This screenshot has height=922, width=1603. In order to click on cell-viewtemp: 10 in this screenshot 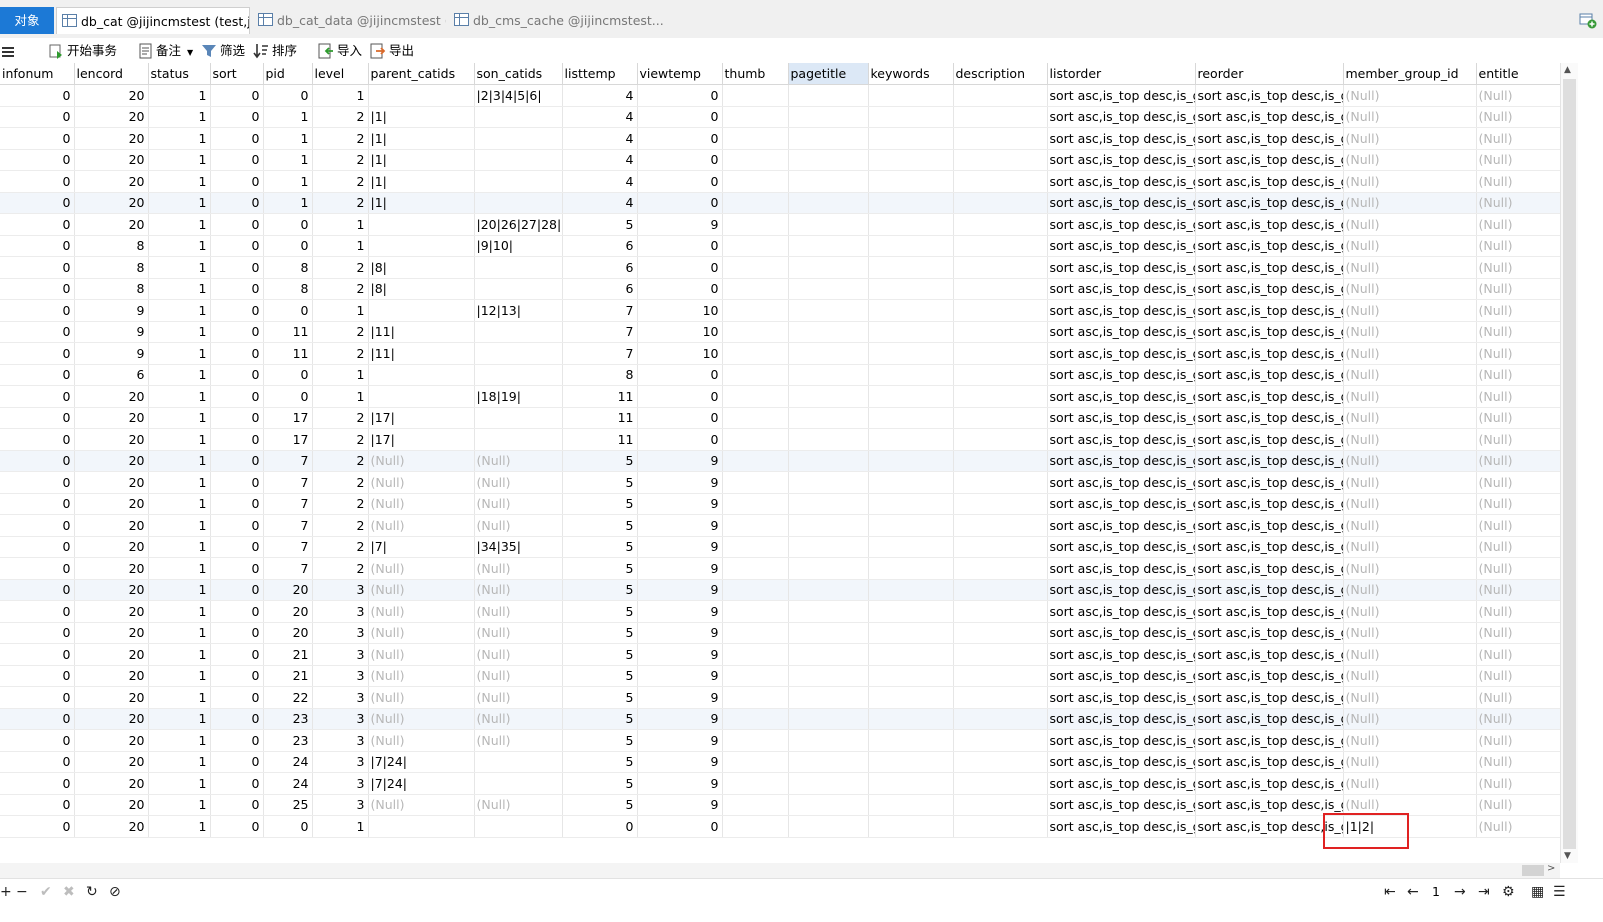, I will do `click(680, 332)`.